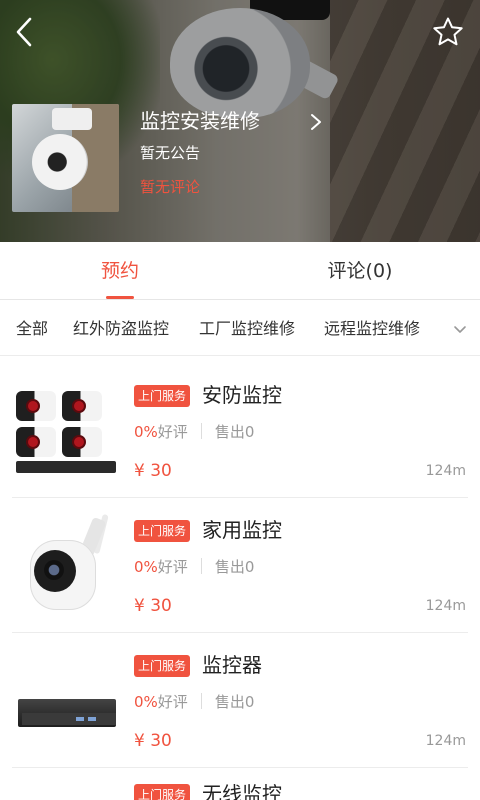 The image size is (480, 800). What do you see at coordinates (247, 328) in the screenshot?
I see `category-factory-repair: 工厂监控维修` at bounding box center [247, 328].